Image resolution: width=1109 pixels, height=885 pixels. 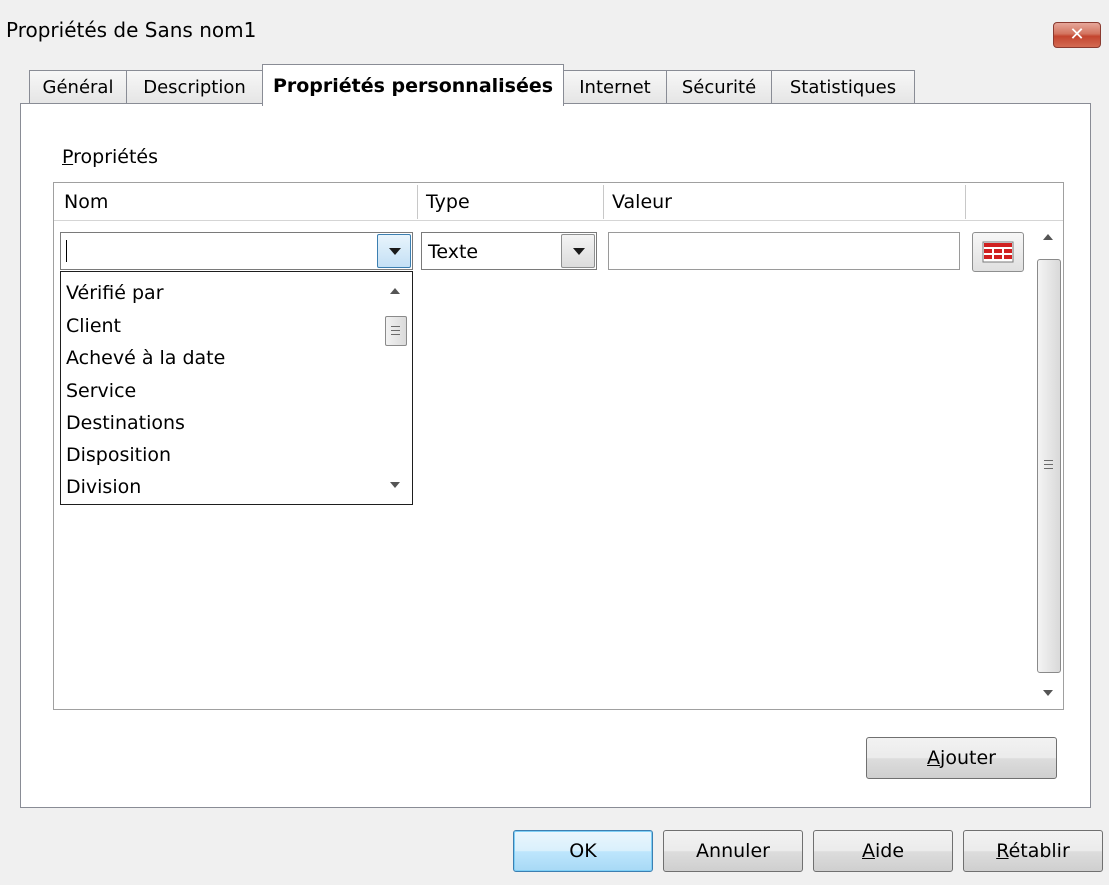 I want to click on properties-label-accel: P, so click(x=68, y=157).